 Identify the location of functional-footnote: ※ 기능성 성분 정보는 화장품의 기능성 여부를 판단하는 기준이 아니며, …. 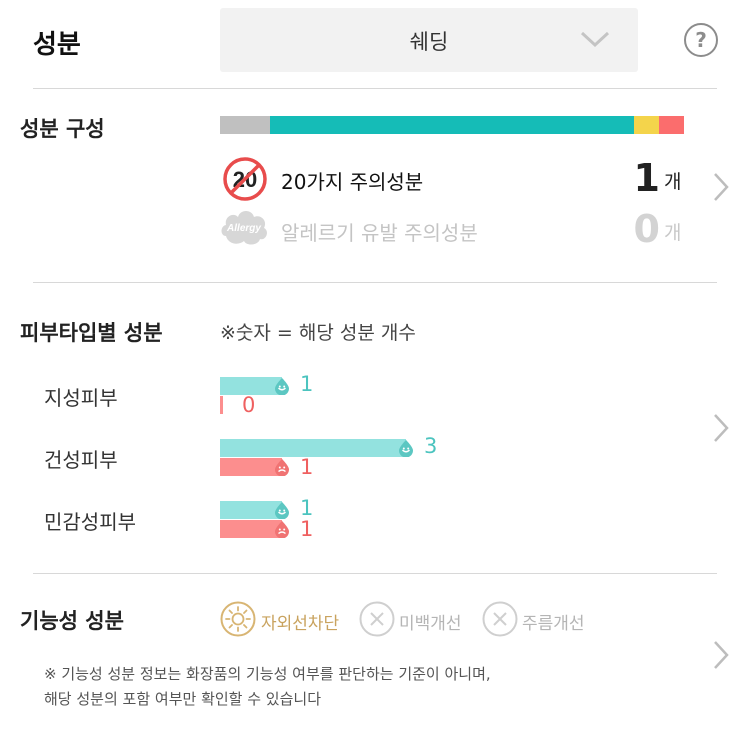
(374, 687).